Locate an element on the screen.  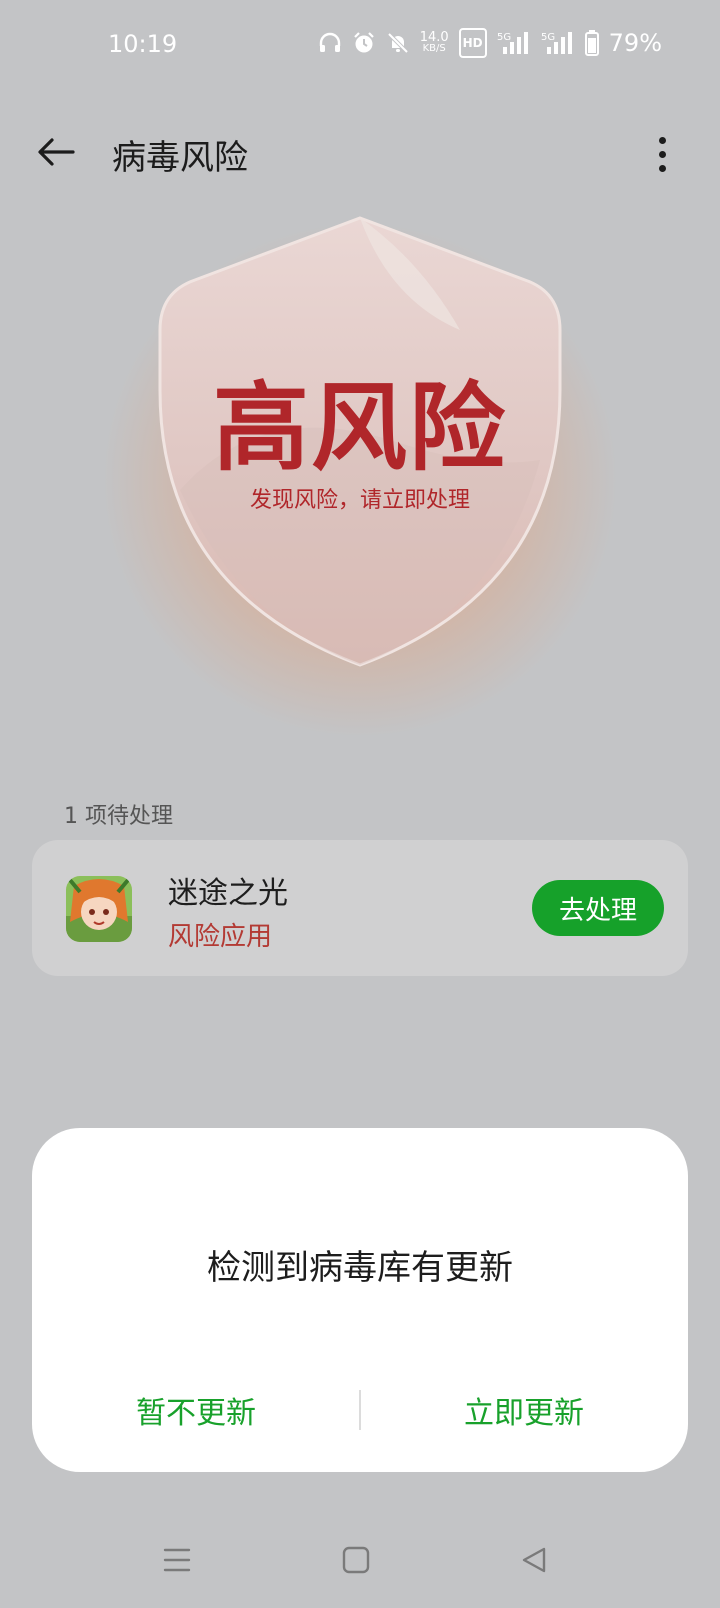
app-name: 迷途之光 is located at coordinates (228, 893).